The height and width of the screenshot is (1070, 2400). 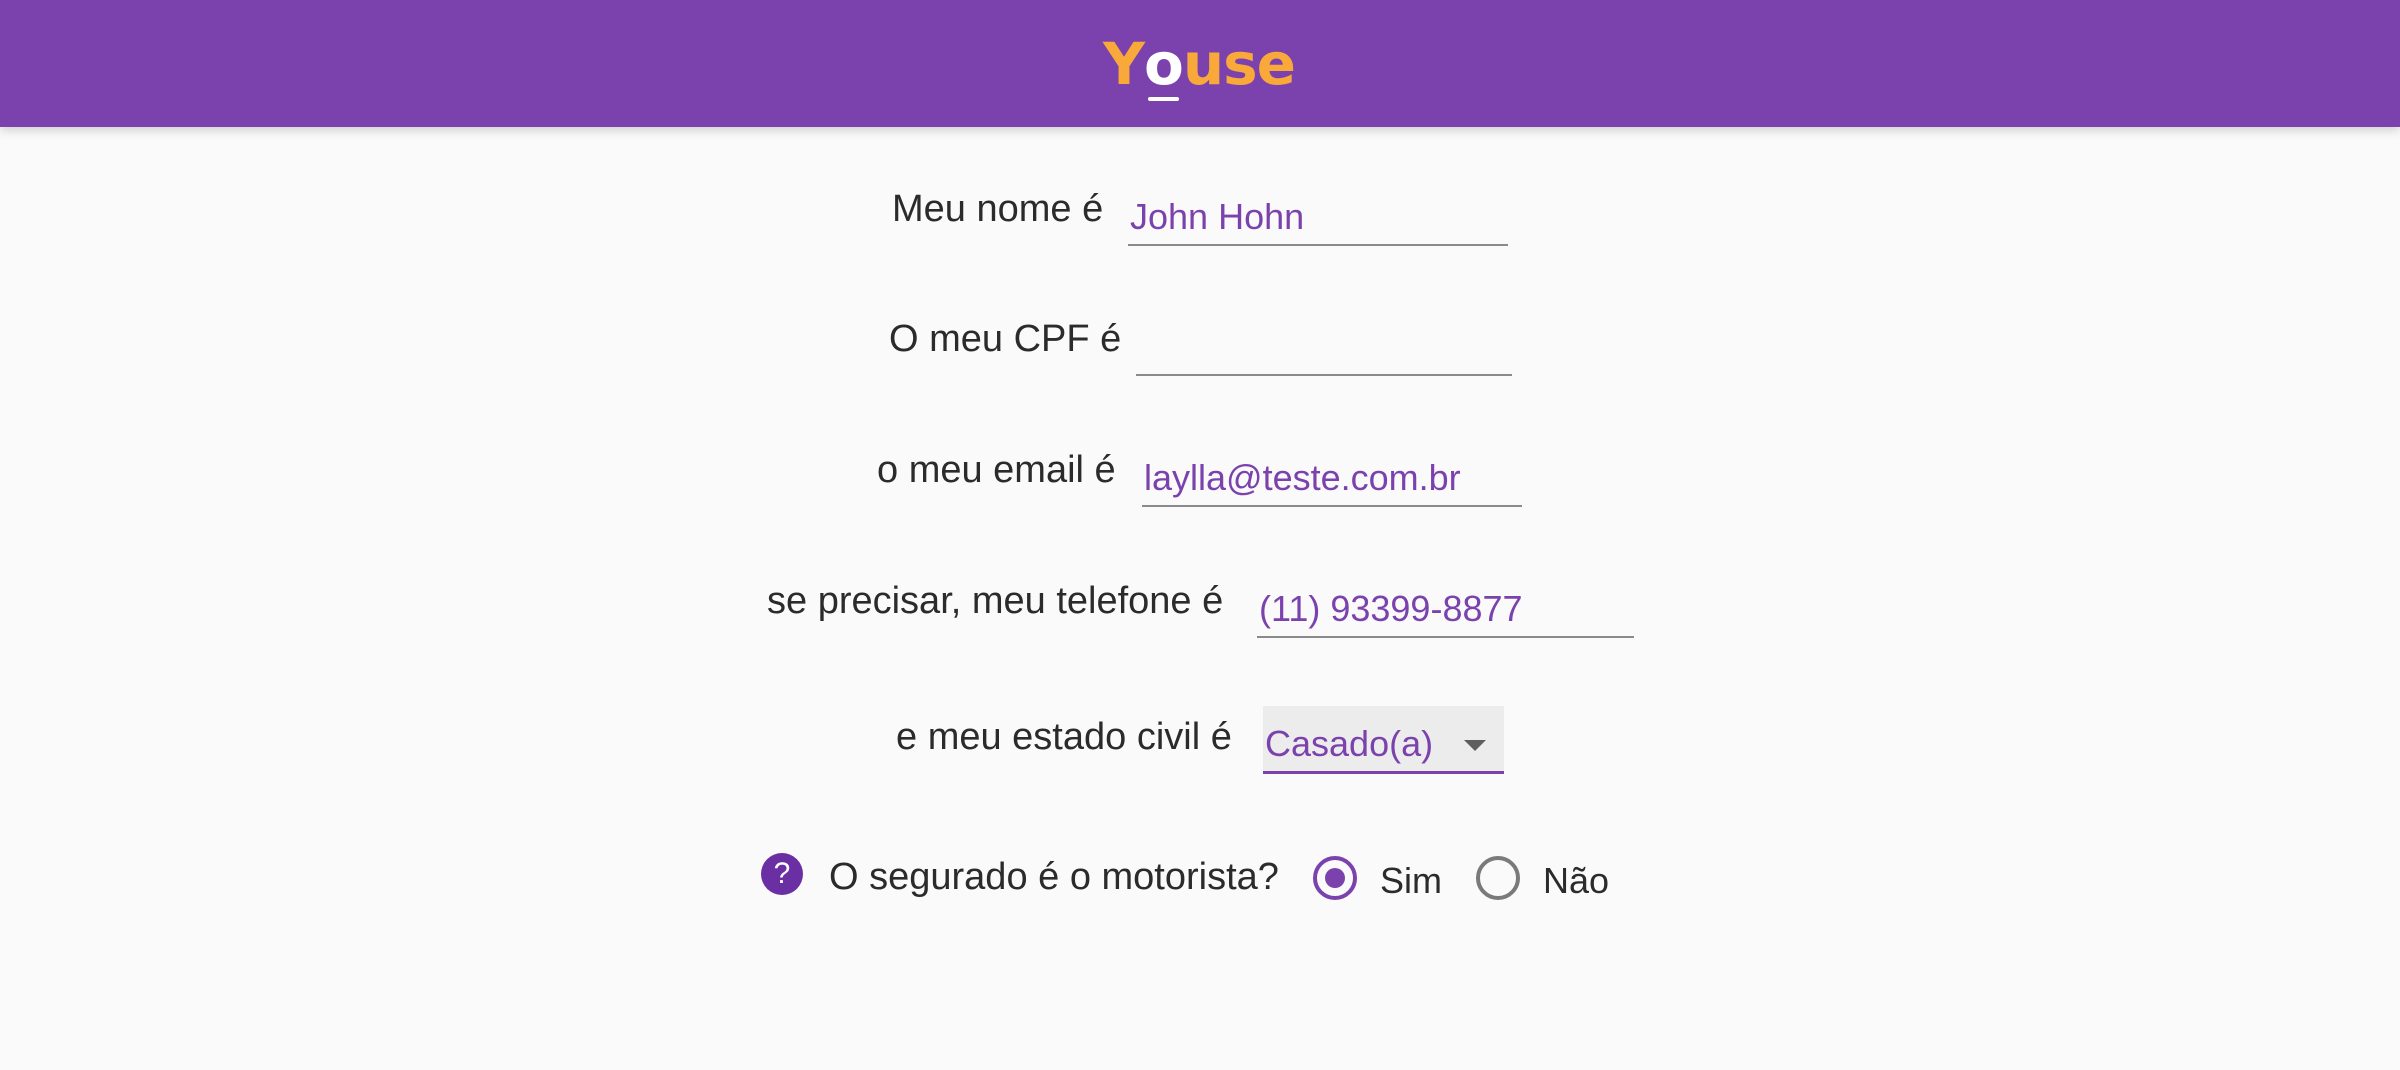 I want to click on phone-field-wrapper, so click(x=1445, y=609).